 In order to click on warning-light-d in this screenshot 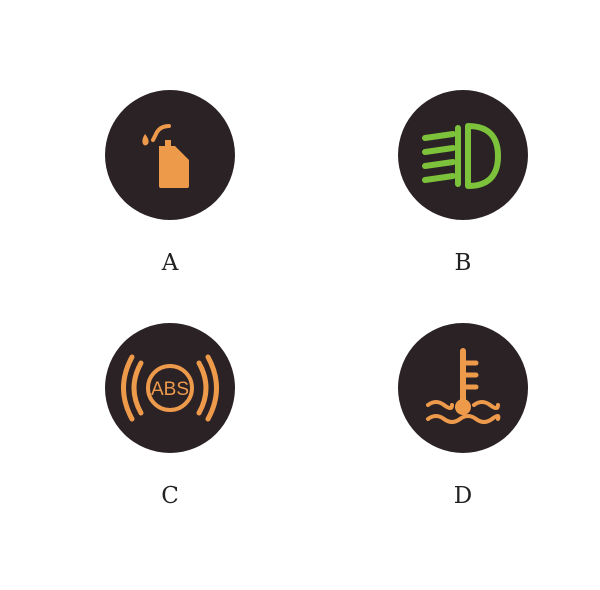, I will do `click(463, 388)`.